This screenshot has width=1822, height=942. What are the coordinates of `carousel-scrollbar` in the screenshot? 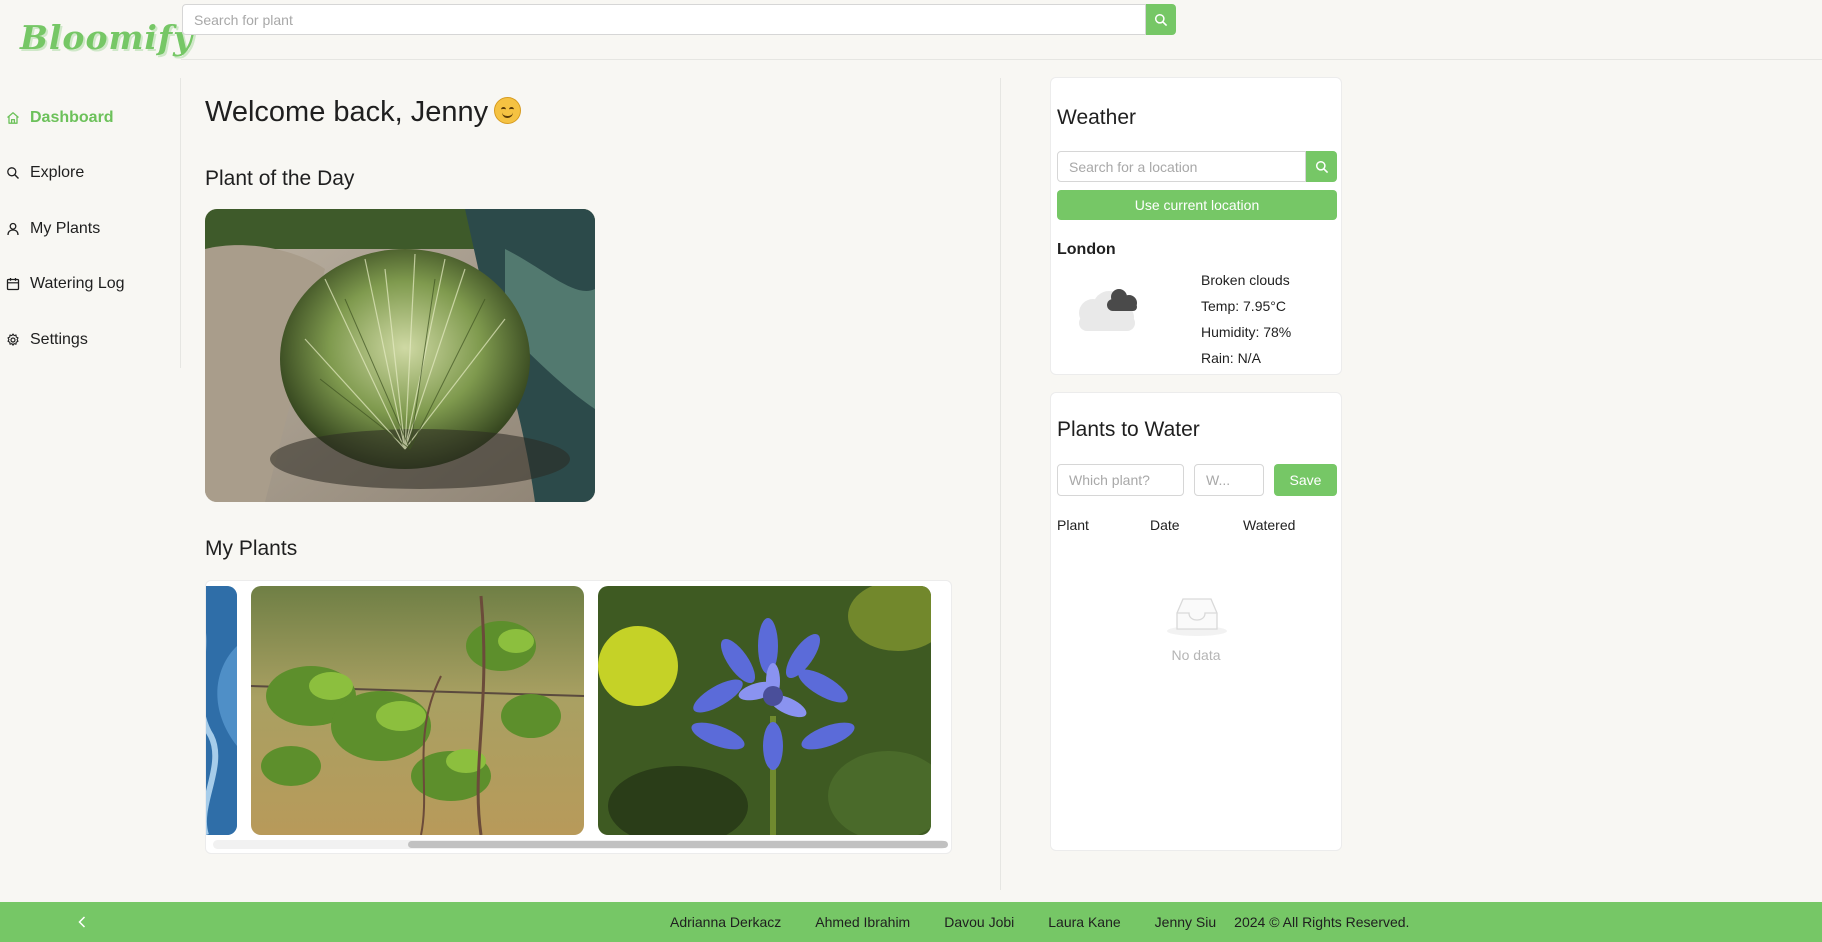 It's located at (580, 844).